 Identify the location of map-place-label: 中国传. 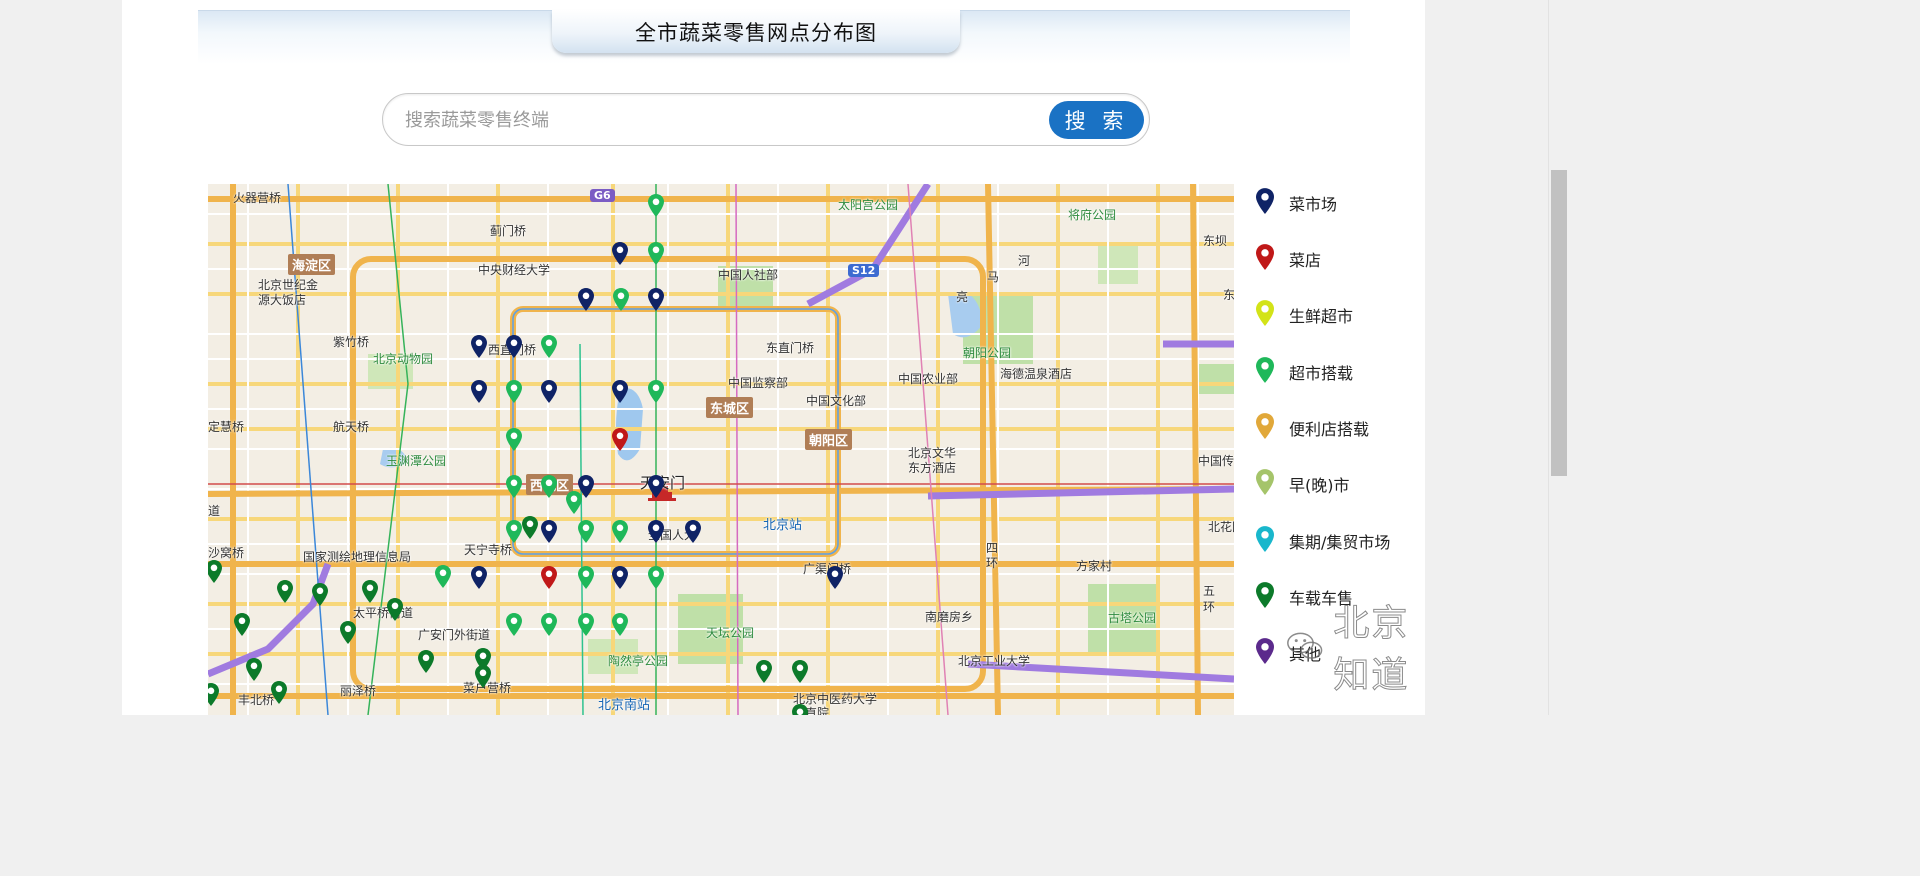
(1216, 461).